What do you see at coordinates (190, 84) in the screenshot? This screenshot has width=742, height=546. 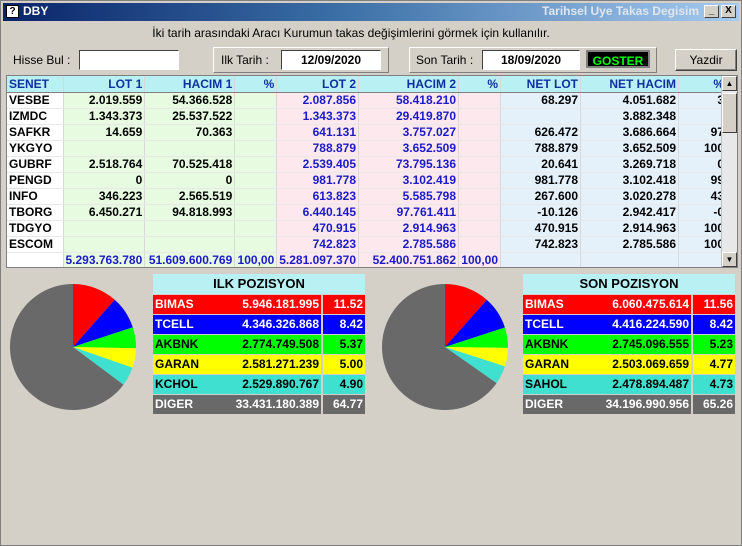 I see `column-header: HACIM 1` at bounding box center [190, 84].